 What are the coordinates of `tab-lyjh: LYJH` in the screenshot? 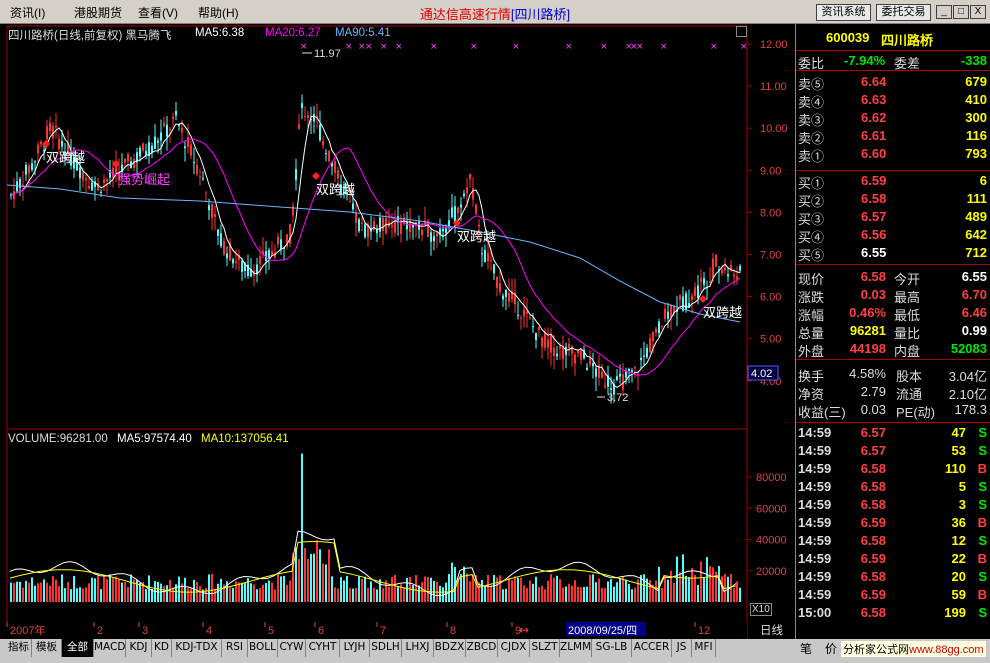 It's located at (355, 648).